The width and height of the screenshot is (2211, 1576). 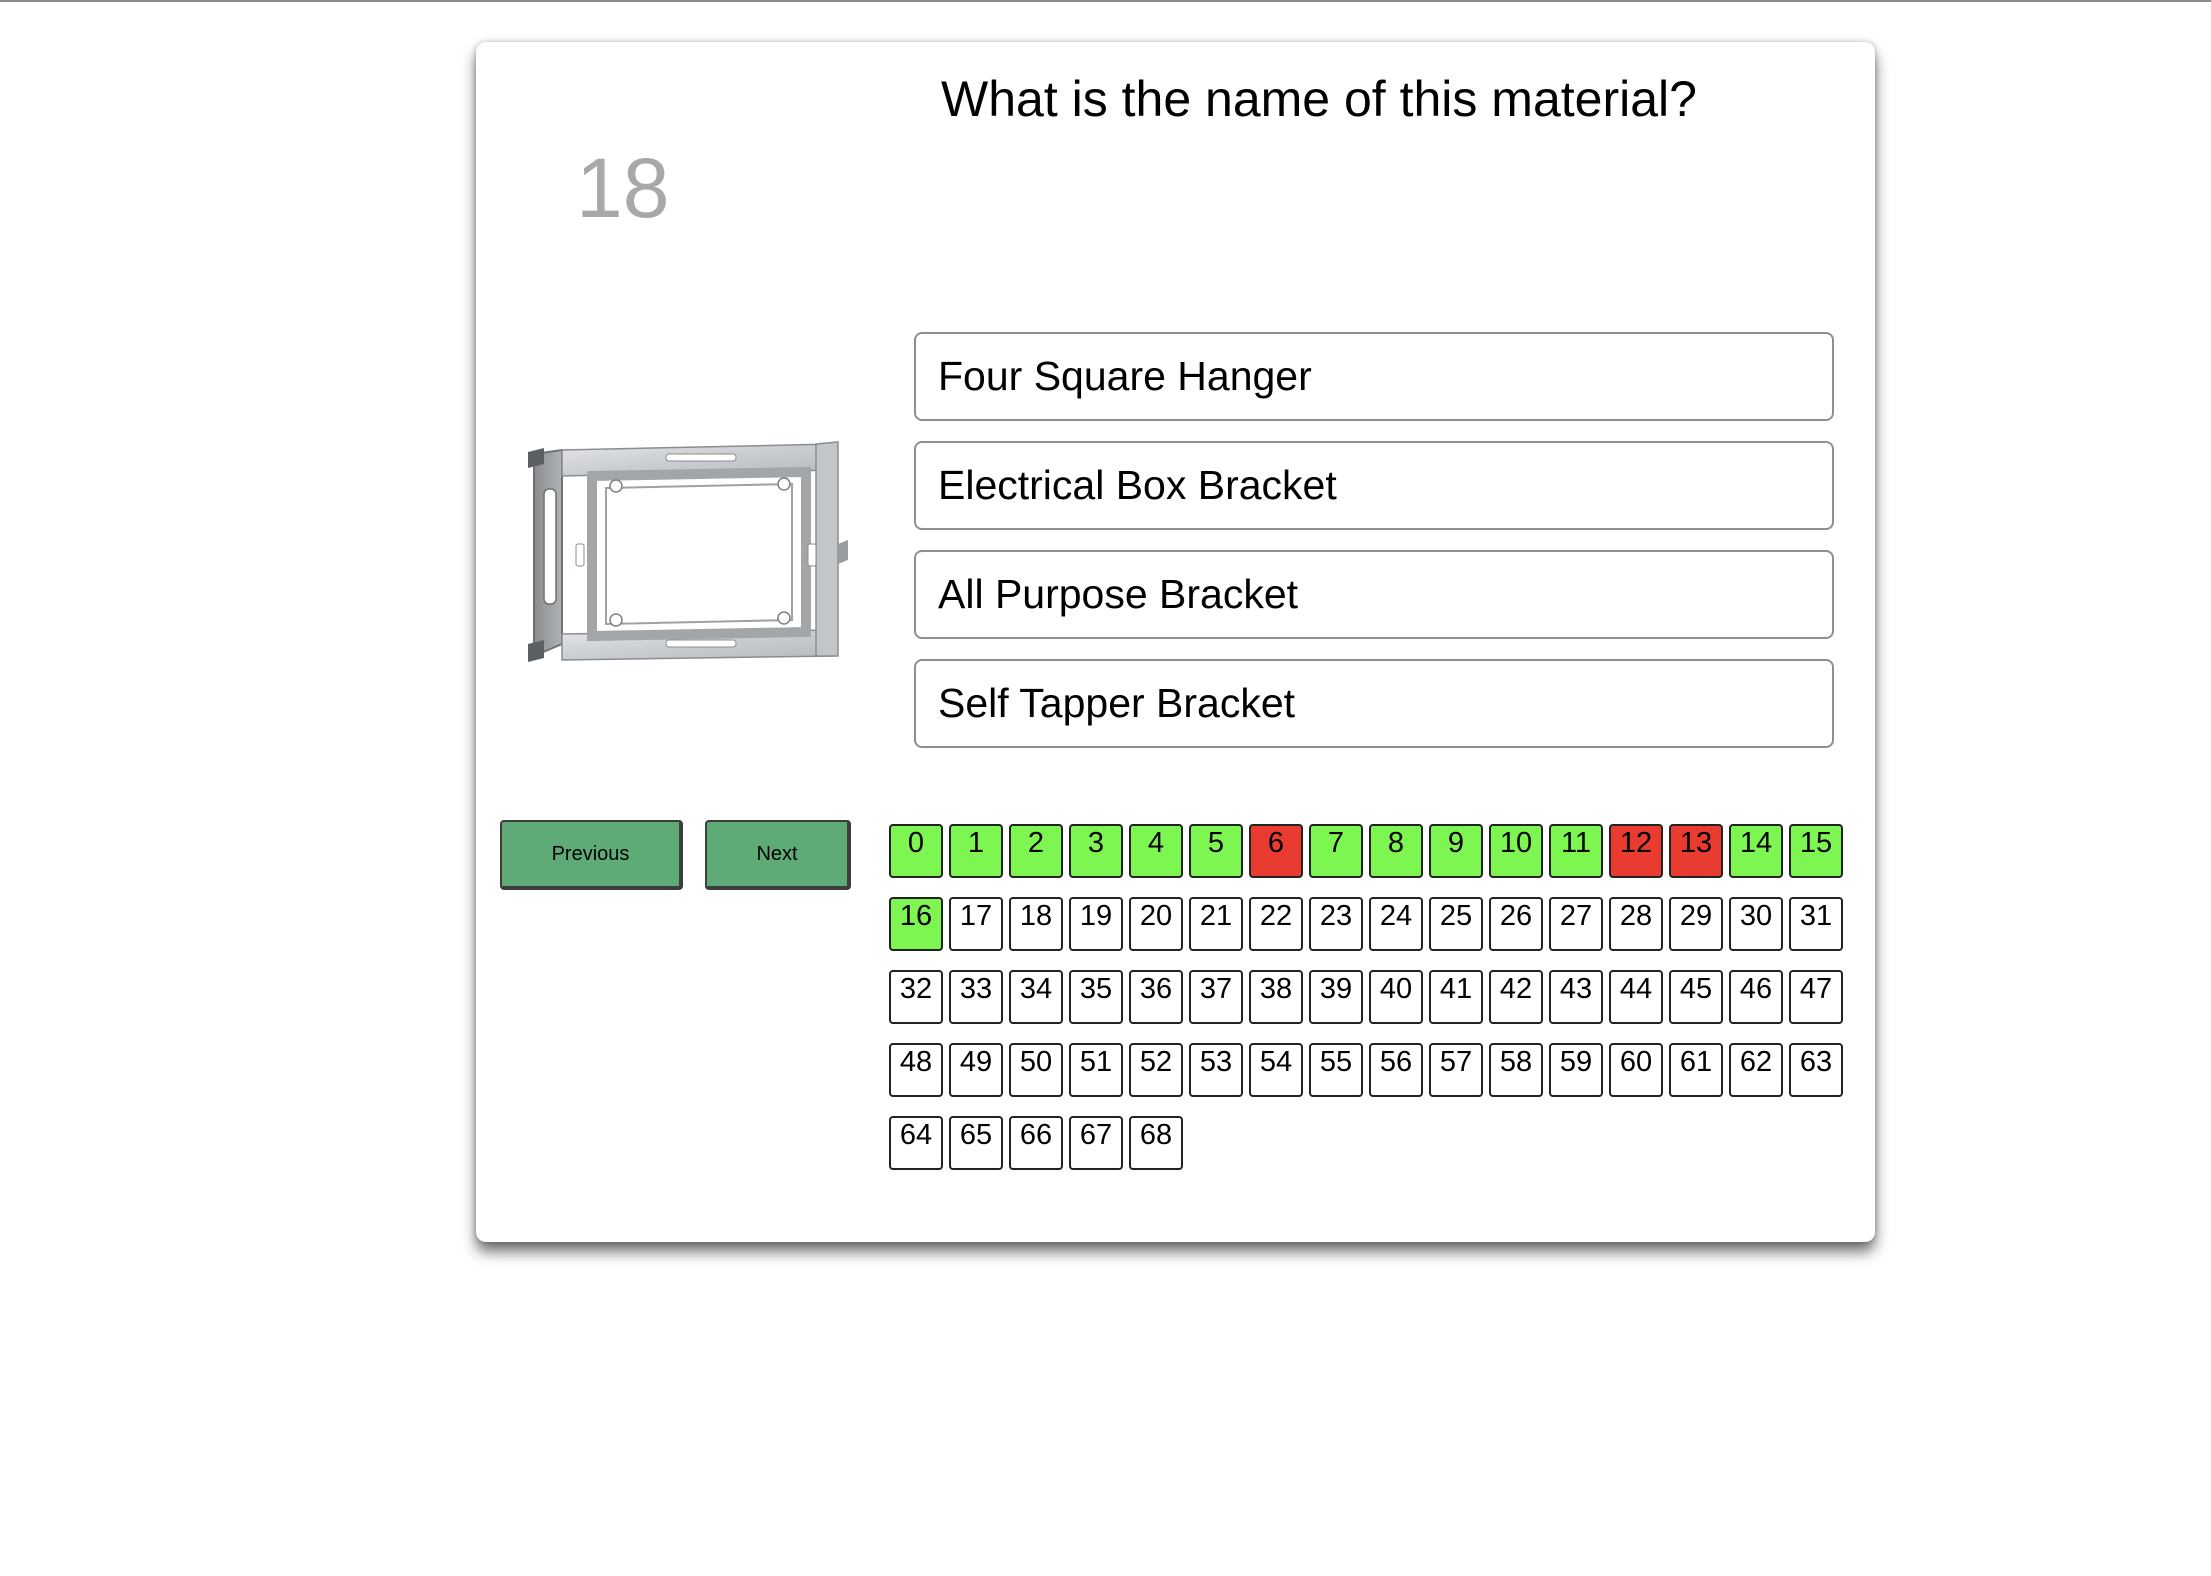 What do you see at coordinates (1456, 924) in the screenshot?
I see `question-number-cell: 25` at bounding box center [1456, 924].